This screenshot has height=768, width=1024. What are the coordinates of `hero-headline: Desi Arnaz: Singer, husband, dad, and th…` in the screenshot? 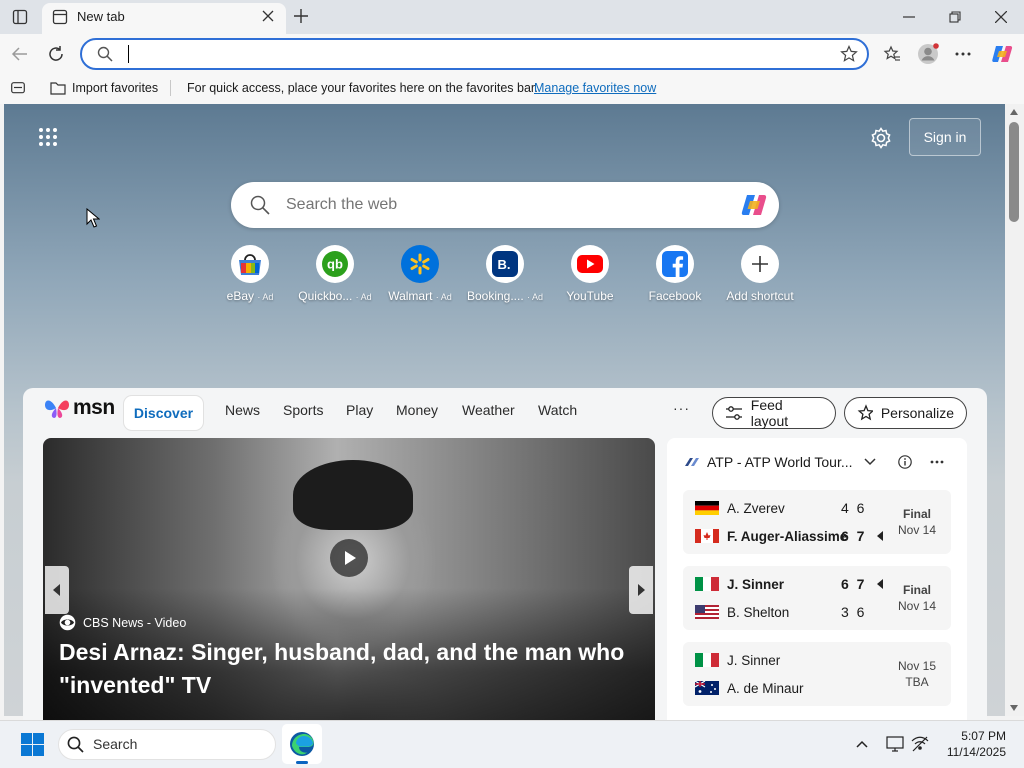 It's located at (354, 669).